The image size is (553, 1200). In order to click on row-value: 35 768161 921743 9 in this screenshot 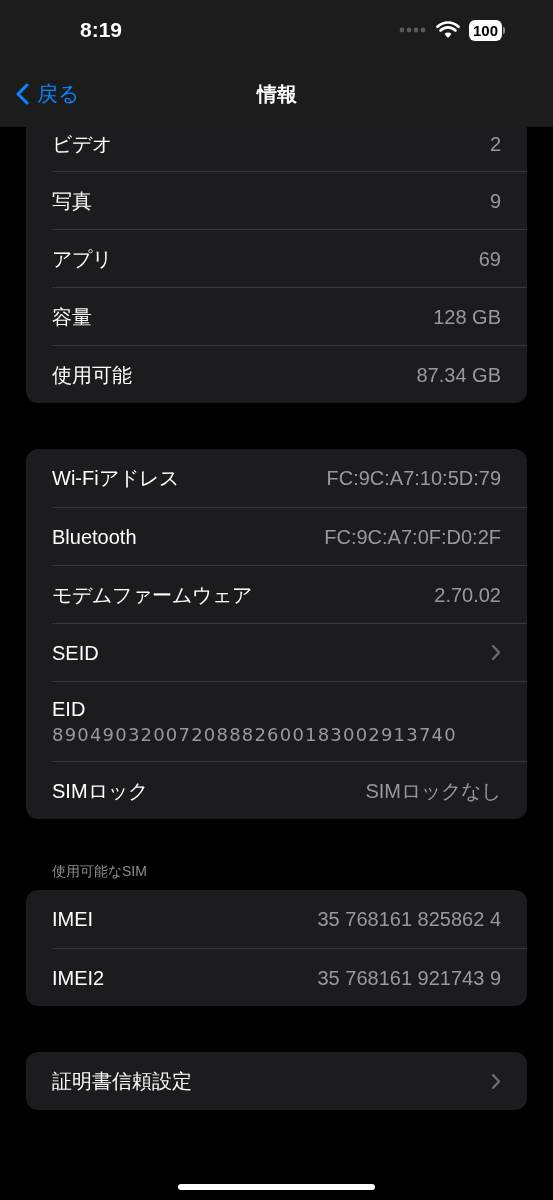, I will do `click(409, 978)`.